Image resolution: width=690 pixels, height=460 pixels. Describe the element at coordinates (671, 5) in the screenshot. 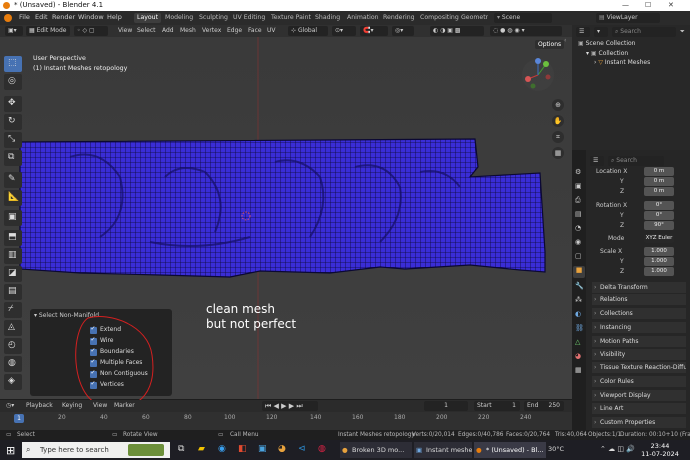

I see `close-icon: ✕` at that location.